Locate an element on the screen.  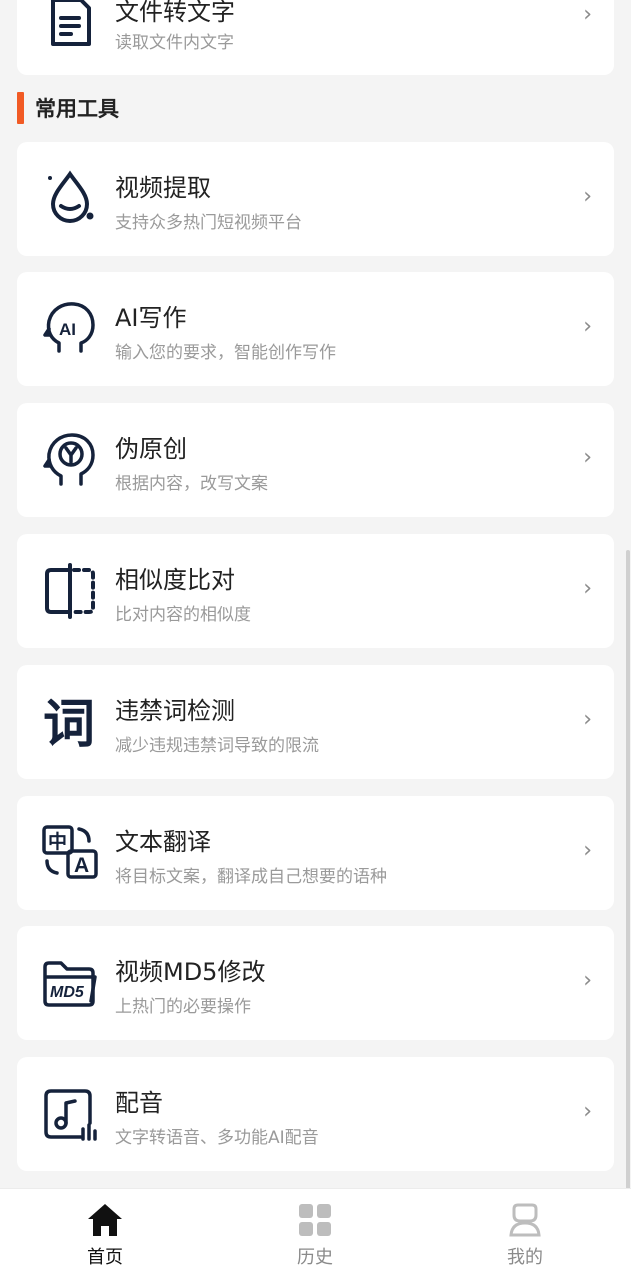
tab-label: 历史 is located at coordinates (315, 1257).